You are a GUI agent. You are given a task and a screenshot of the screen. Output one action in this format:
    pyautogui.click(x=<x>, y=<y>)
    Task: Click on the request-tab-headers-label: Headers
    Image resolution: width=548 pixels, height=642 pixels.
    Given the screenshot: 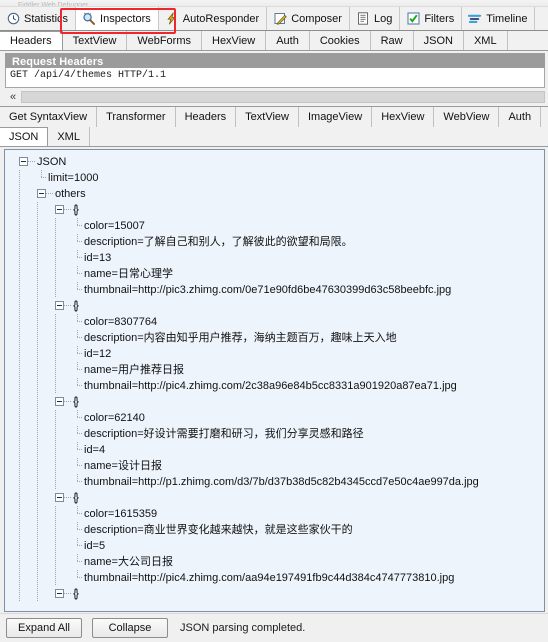 What is the action you would take?
    pyautogui.click(x=31, y=41)
    